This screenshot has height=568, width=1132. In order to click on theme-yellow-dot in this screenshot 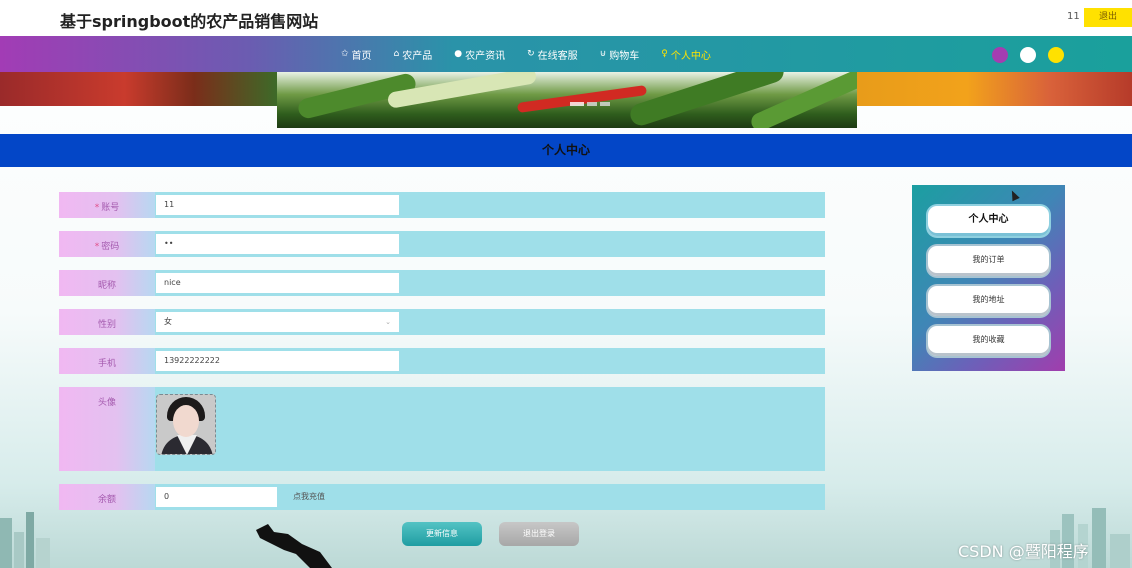, I will do `click(1056, 55)`.